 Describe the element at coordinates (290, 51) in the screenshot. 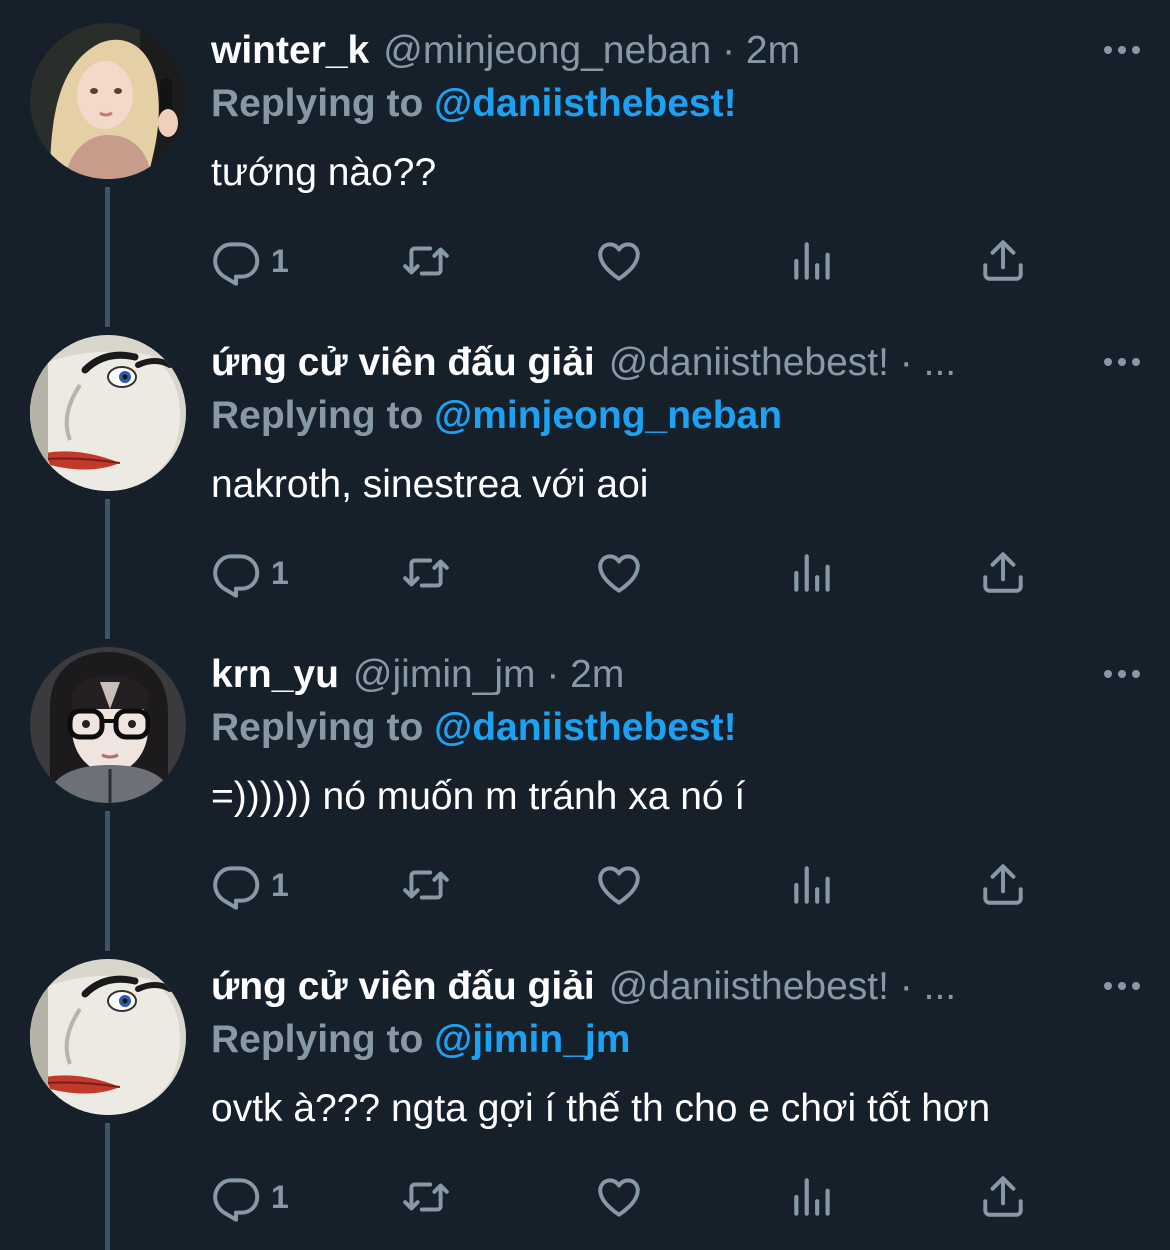

I see `display-name: winter_k` at that location.